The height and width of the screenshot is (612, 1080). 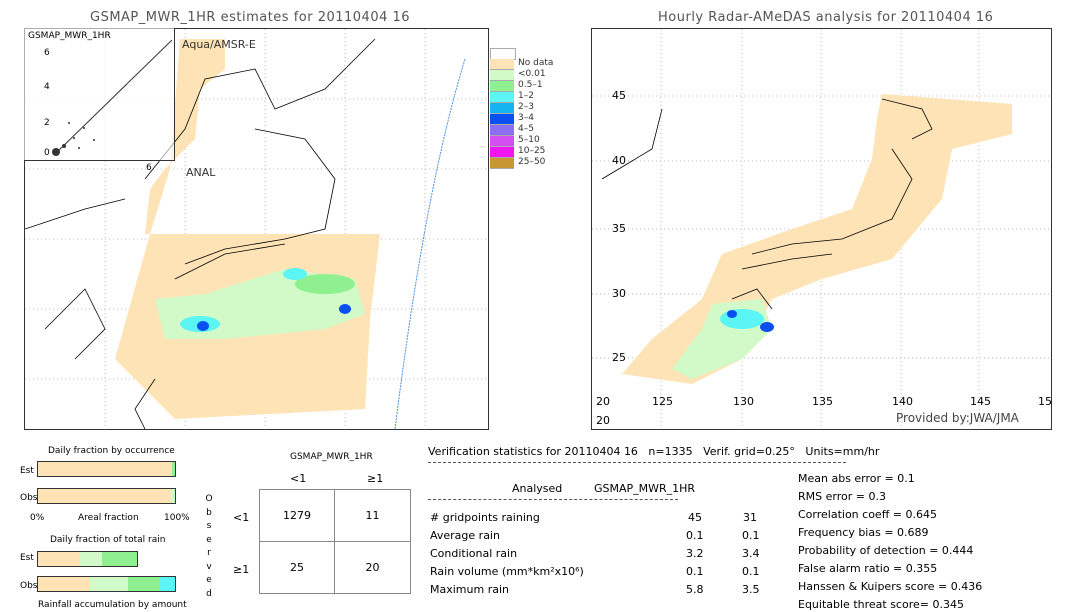 I want to click on lon-tick: 125, so click(x=662, y=401).